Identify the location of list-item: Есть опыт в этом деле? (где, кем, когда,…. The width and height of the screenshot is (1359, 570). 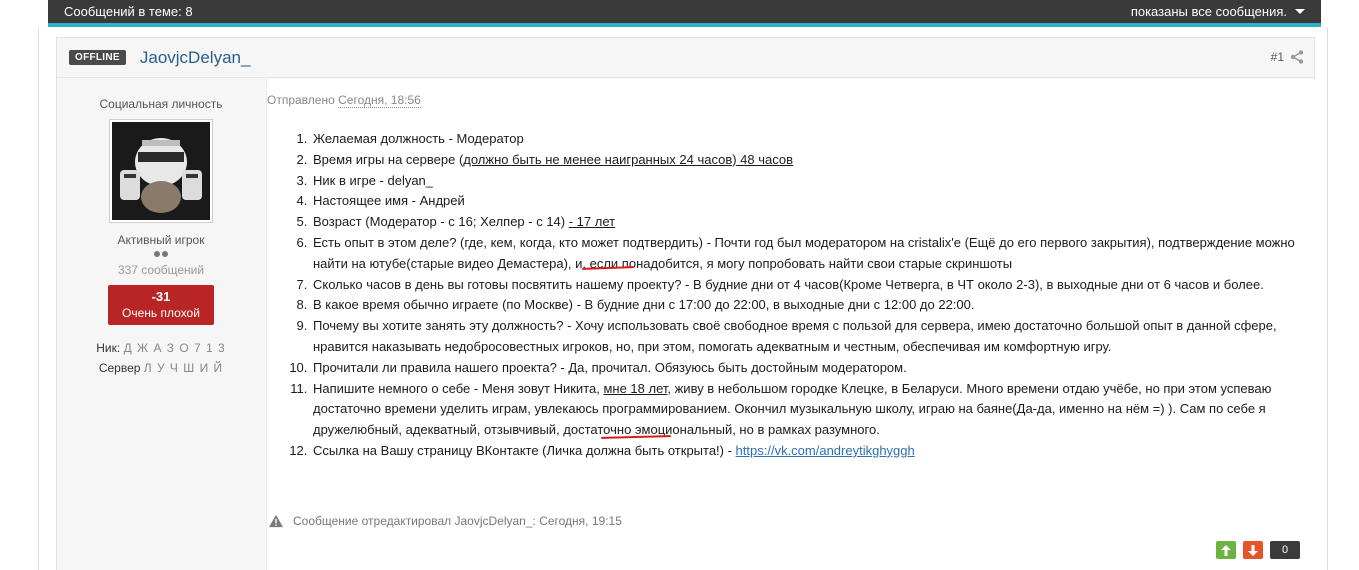
(806, 254).